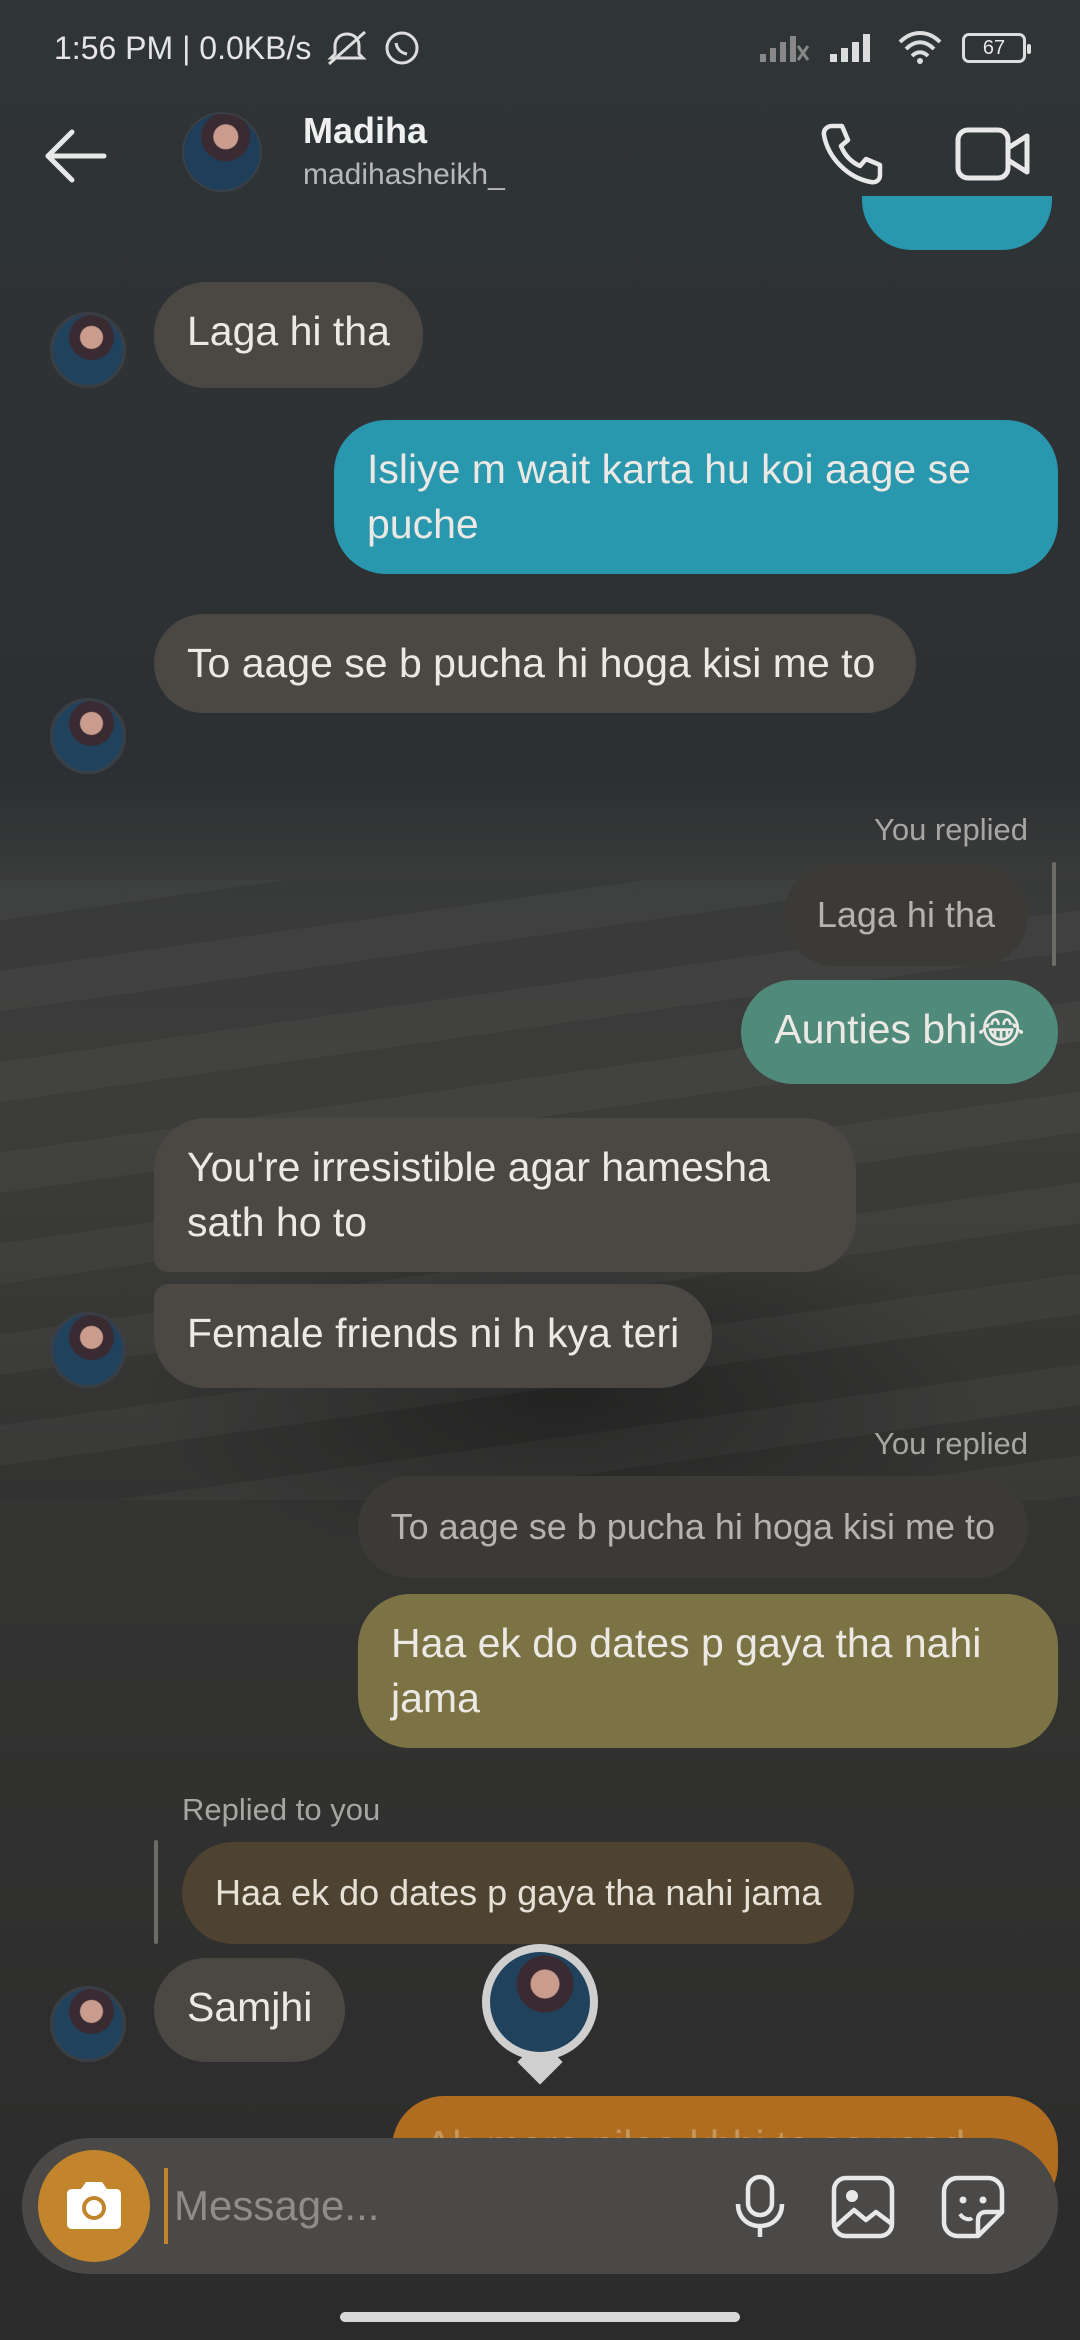 This screenshot has height=2340, width=1080. I want to click on reply-label: Replied to you, so click(281, 1809).